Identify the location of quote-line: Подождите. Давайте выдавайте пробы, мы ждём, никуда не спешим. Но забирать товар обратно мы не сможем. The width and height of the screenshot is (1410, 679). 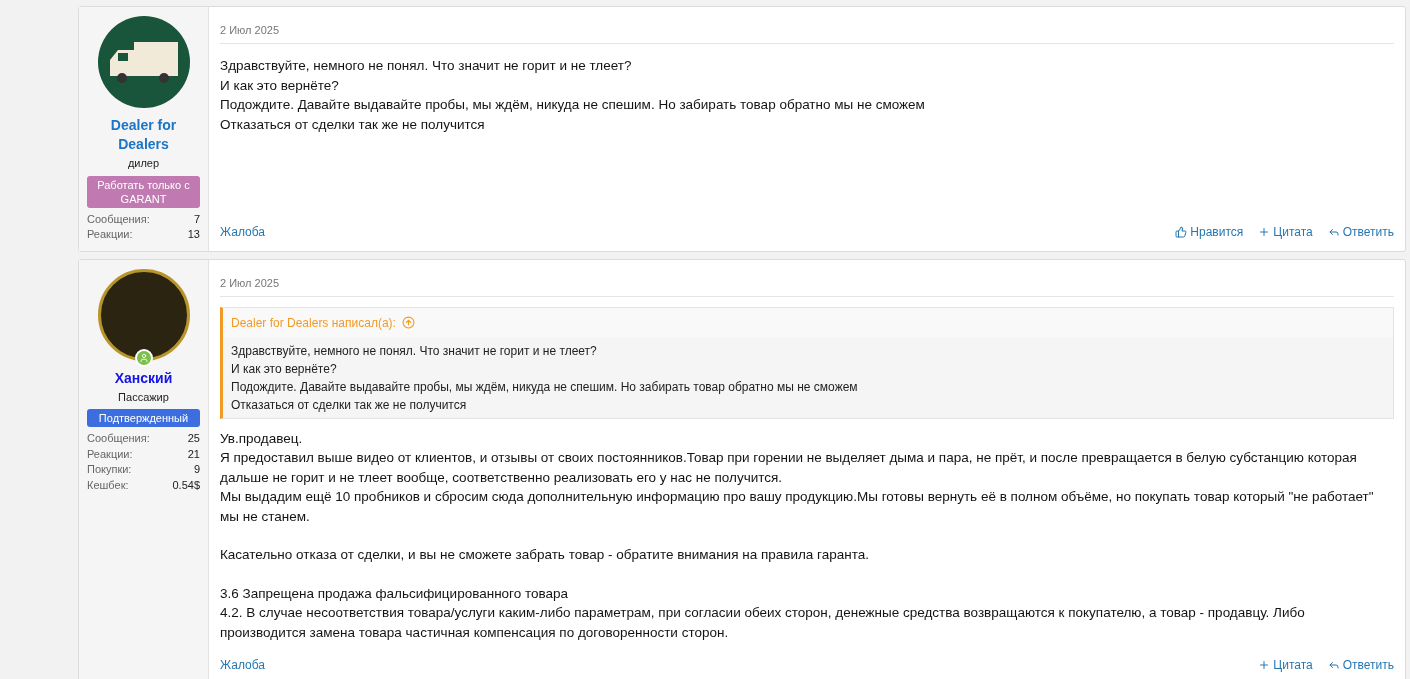
(545, 387).